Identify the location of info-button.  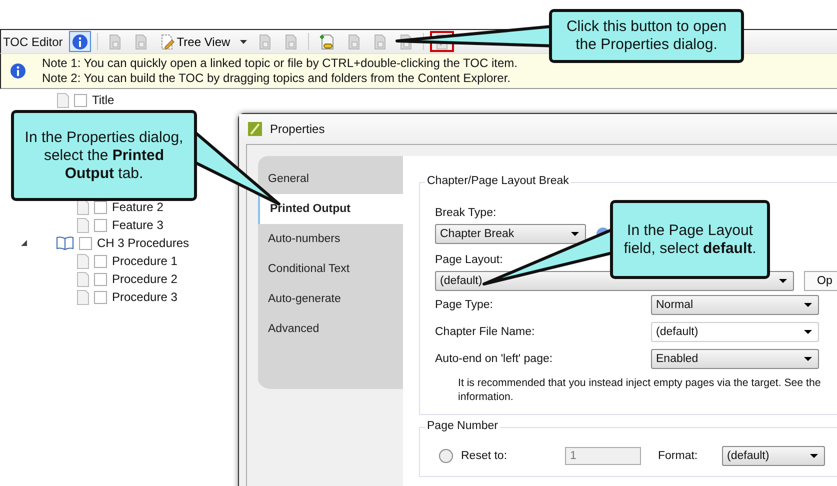
(79, 41).